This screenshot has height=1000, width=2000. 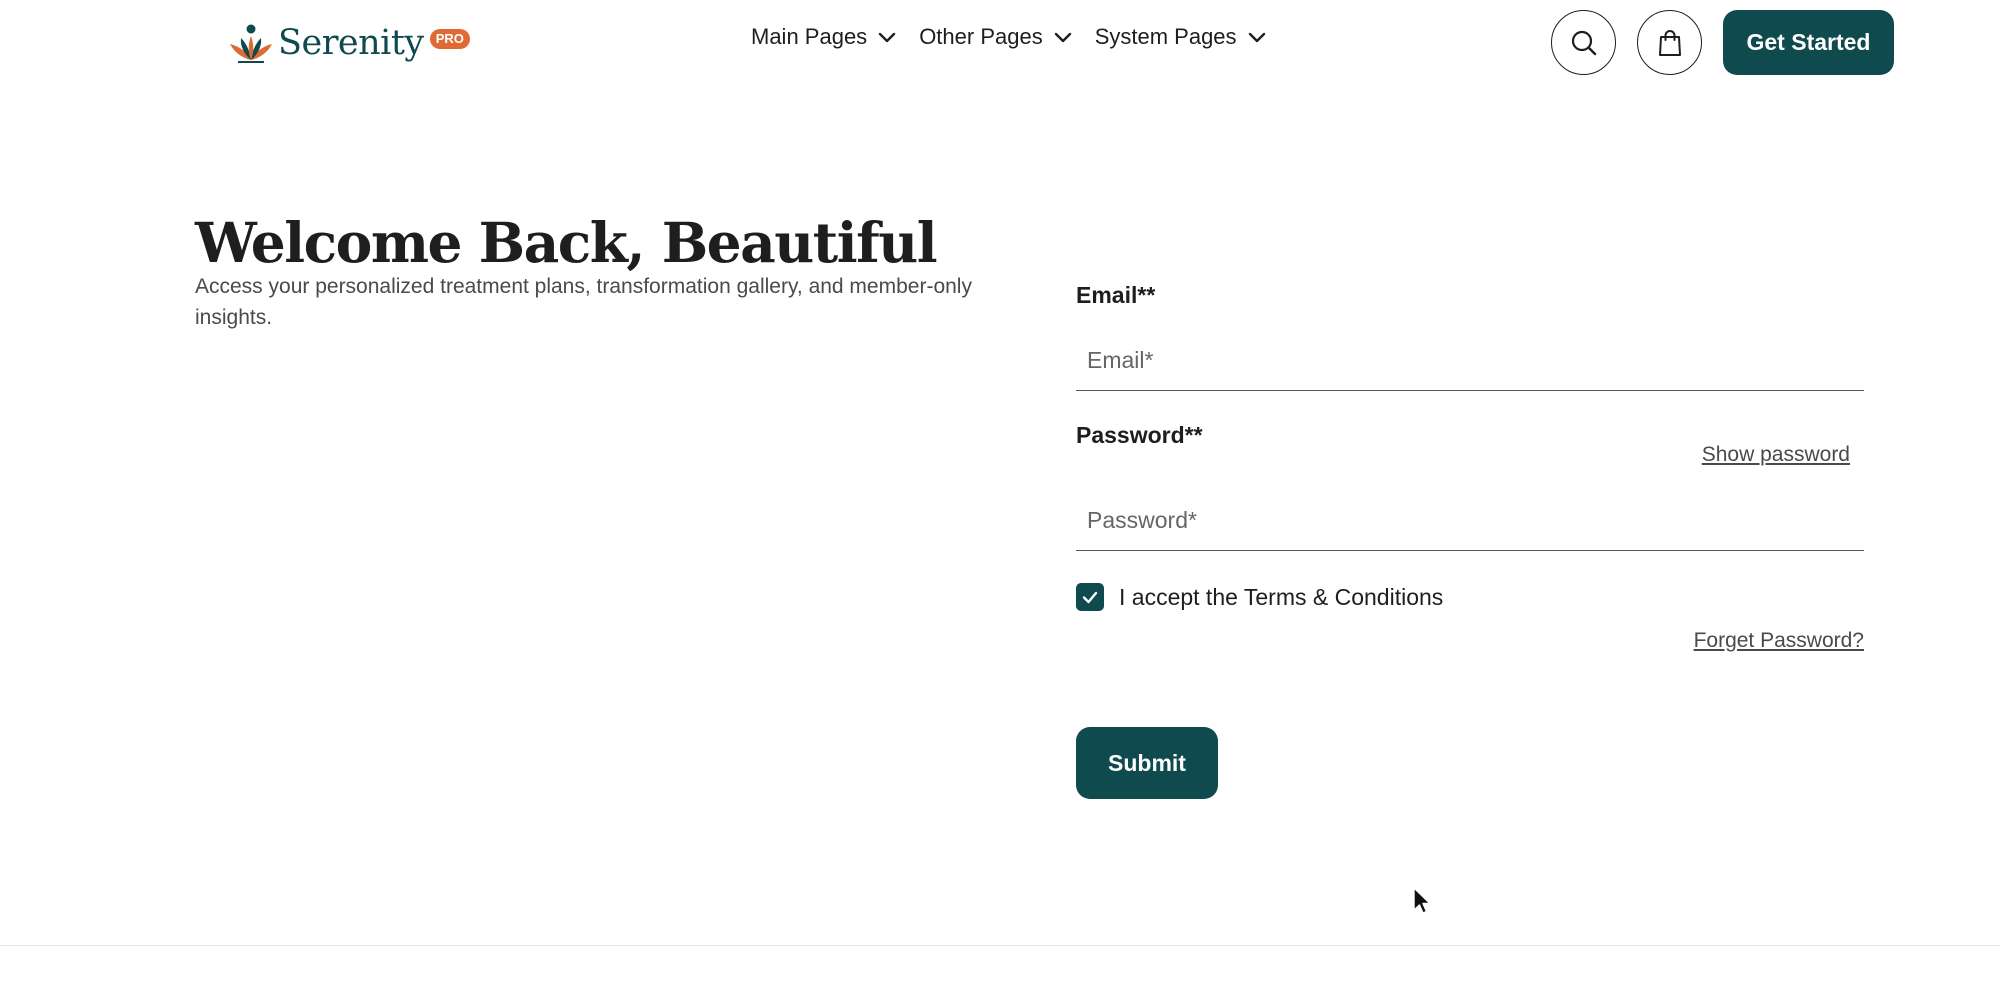 What do you see at coordinates (1779, 641) in the screenshot?
I see `forget-password-link: Forget Password?` at bounding box center [1779, 641].